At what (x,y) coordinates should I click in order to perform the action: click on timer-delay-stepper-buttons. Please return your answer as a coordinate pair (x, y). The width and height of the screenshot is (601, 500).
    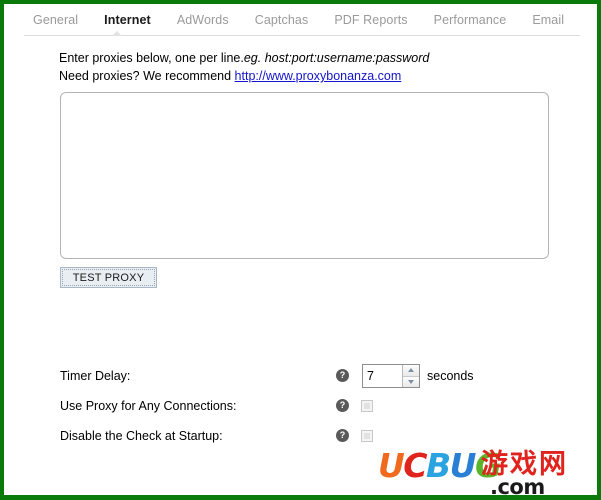
    Looking at the image, I should click on (410, 376).